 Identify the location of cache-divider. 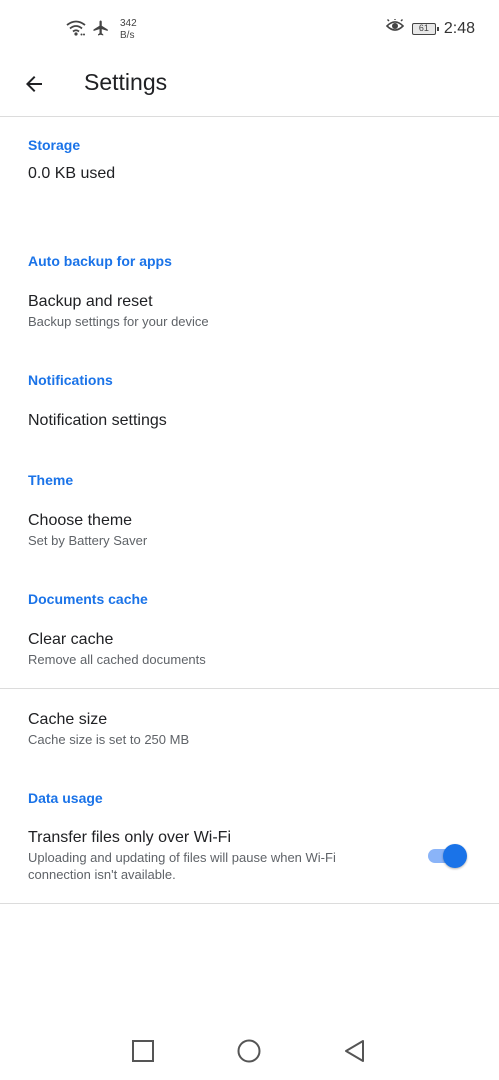
(249, 688).